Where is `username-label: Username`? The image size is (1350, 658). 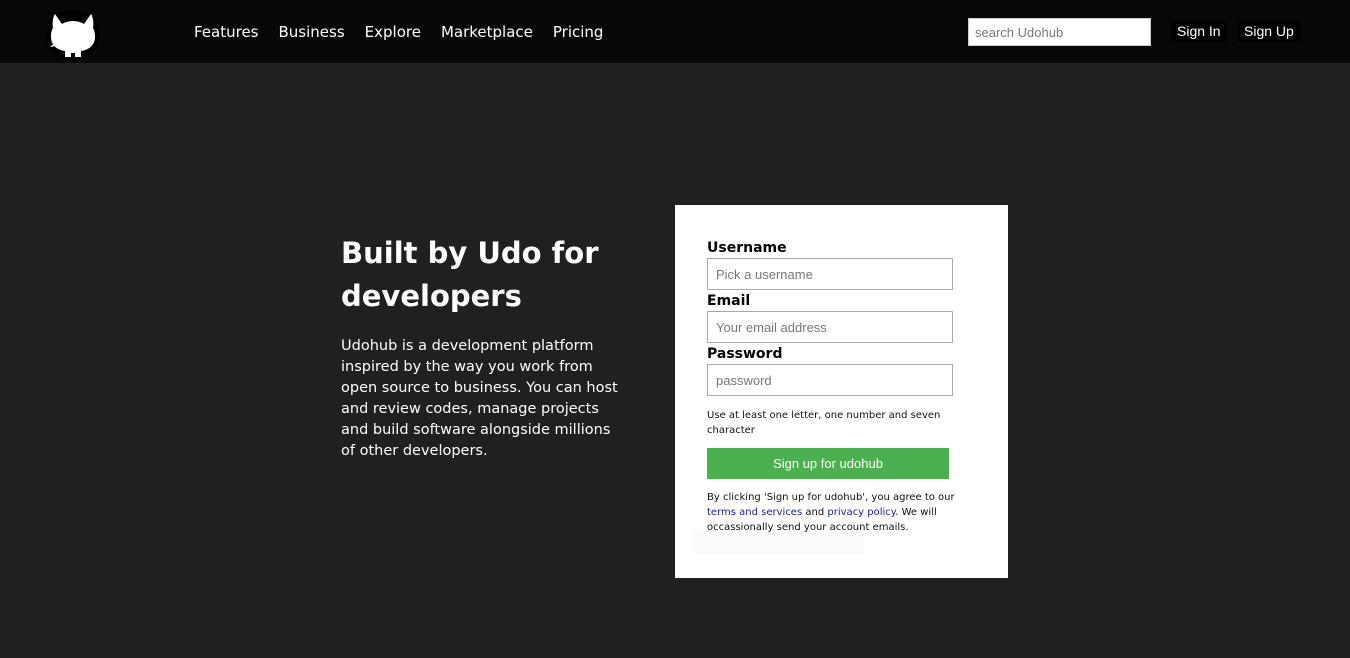
username-label: Username is located at coordinates (747, 248).